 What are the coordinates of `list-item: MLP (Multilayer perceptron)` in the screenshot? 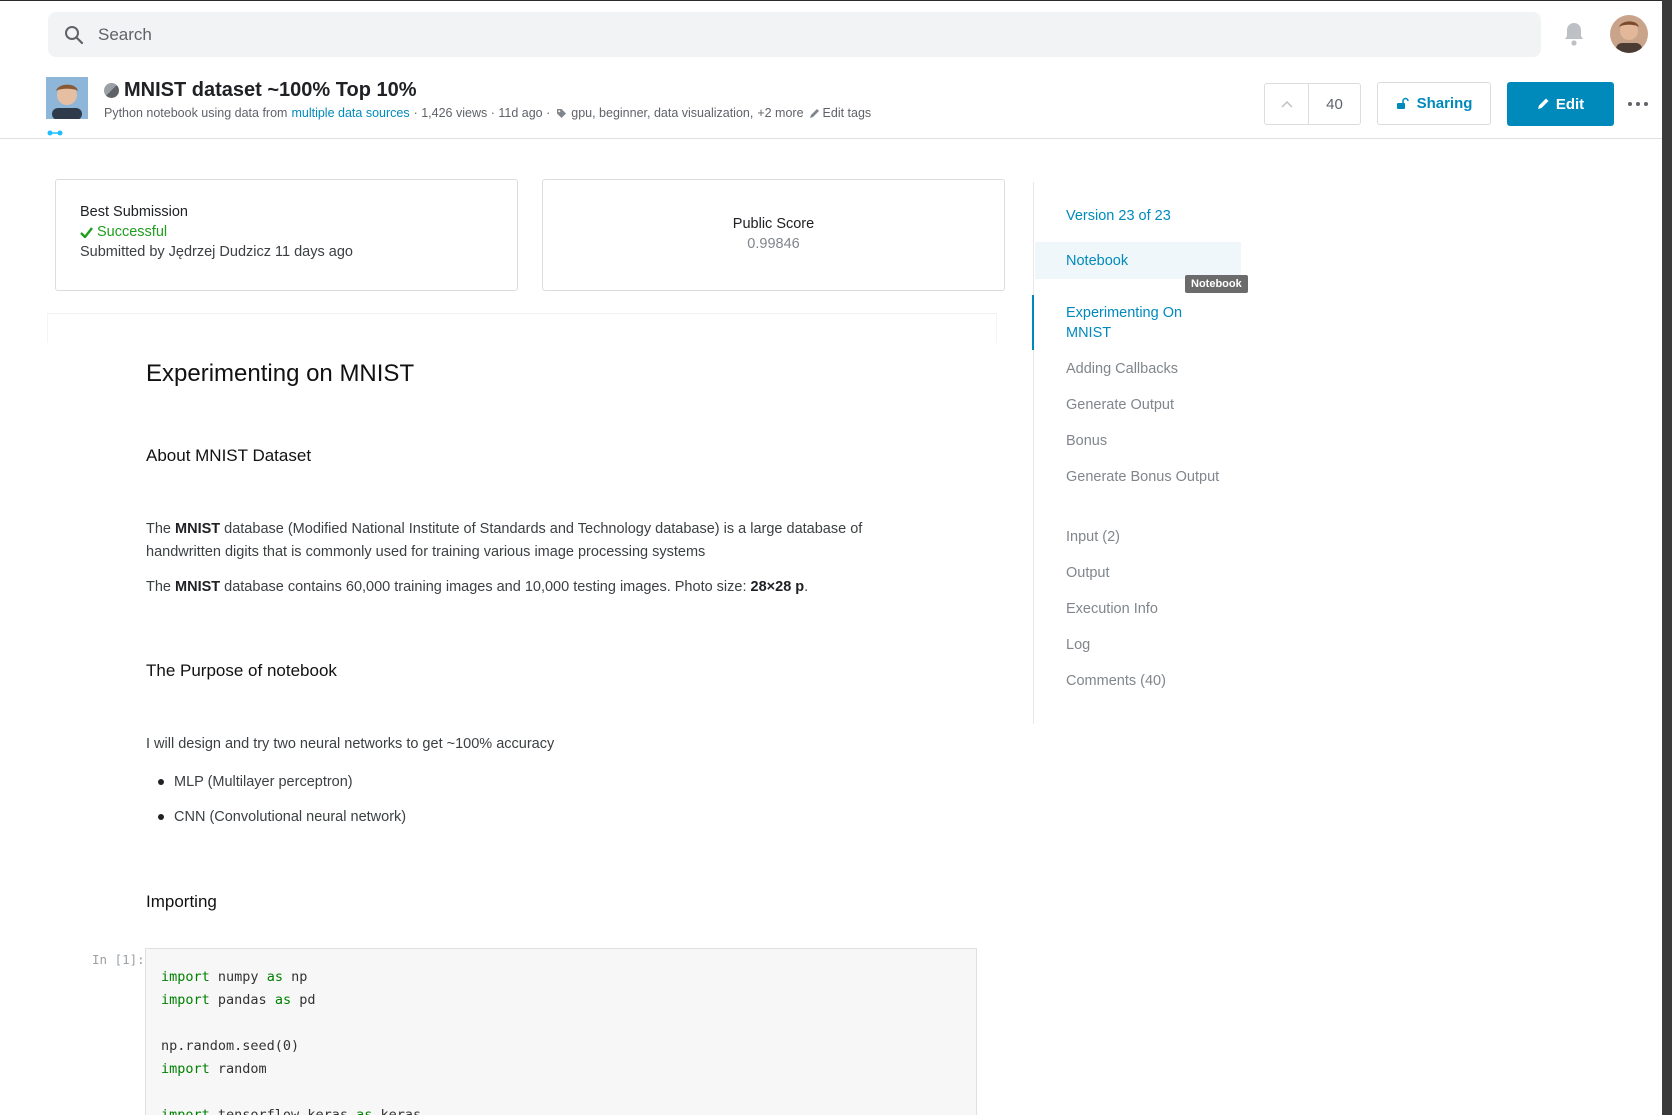 It's located at (255, 782).